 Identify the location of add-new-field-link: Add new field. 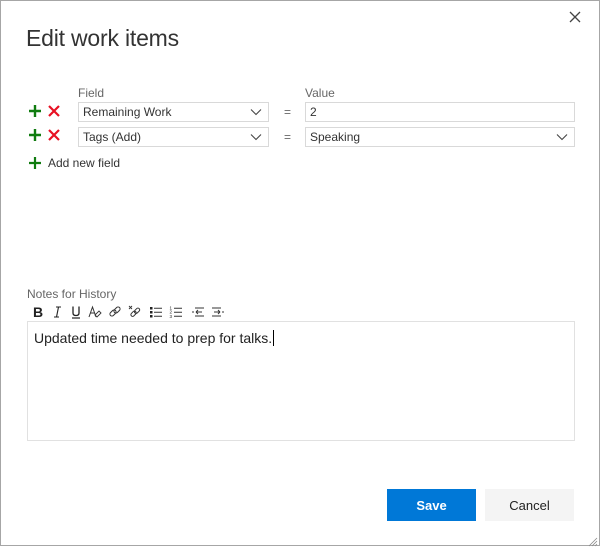
(74, 163).